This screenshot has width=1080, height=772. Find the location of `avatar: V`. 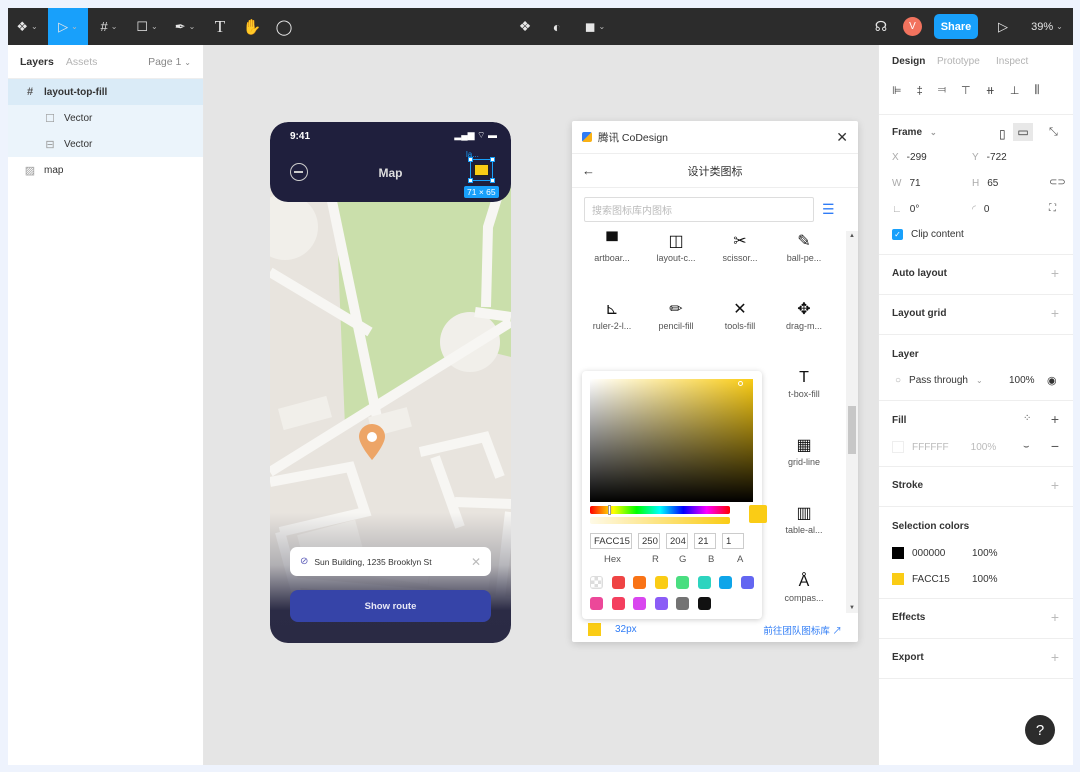

avatar: V is located at coordinates (912, 26).